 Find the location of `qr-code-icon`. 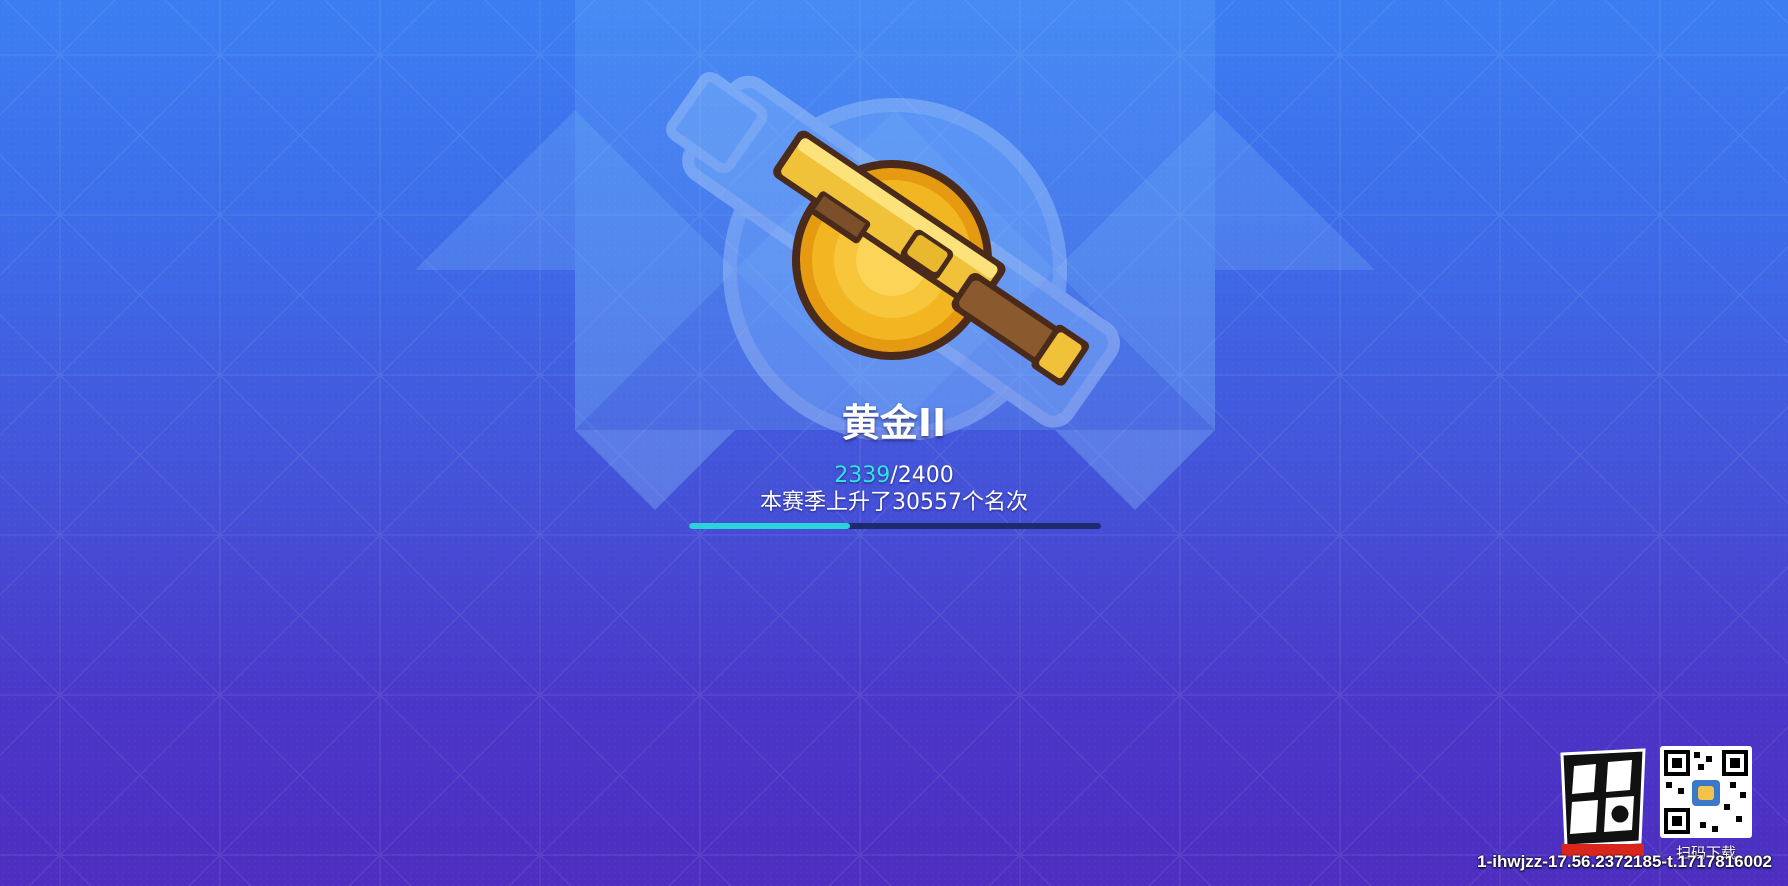

qr-code-icon is located at coordinates (1706, 792).